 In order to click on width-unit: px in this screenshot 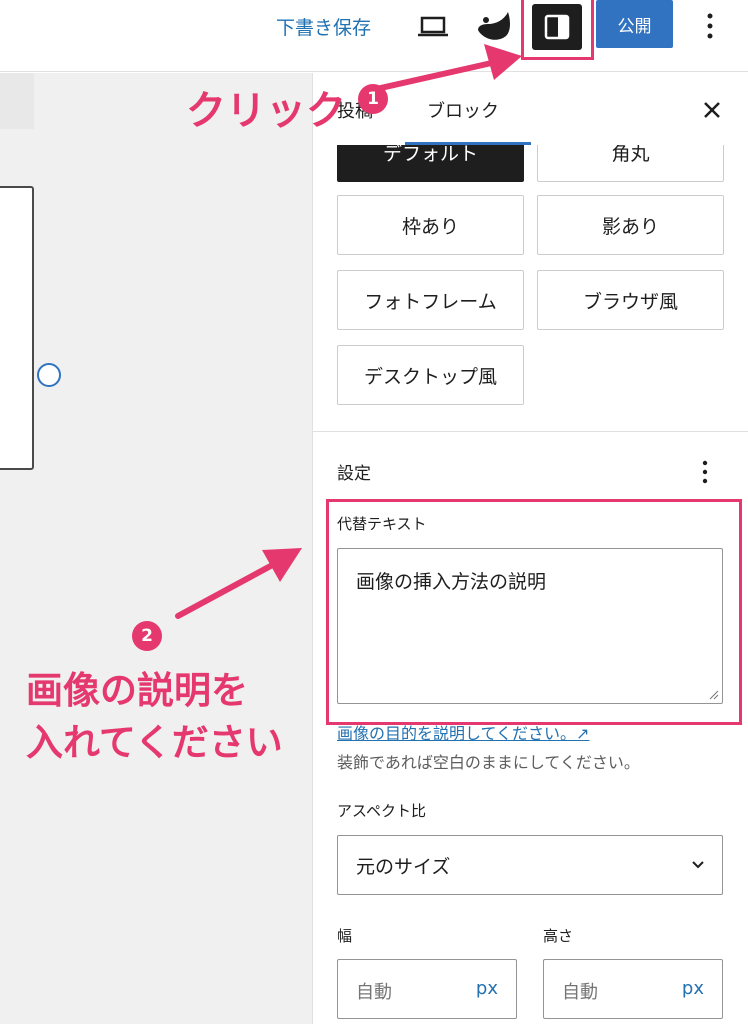, I will do `click(487, 988)`.